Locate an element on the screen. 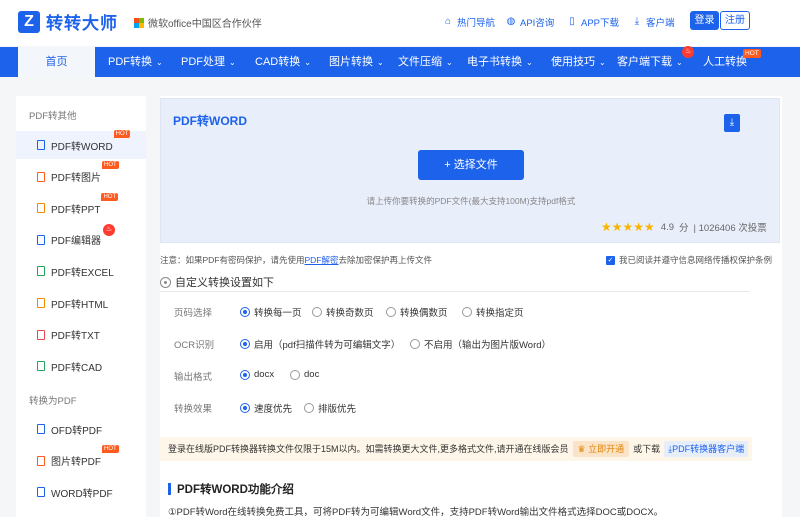  login-button: 登录 is located at coordinates (704, 20).